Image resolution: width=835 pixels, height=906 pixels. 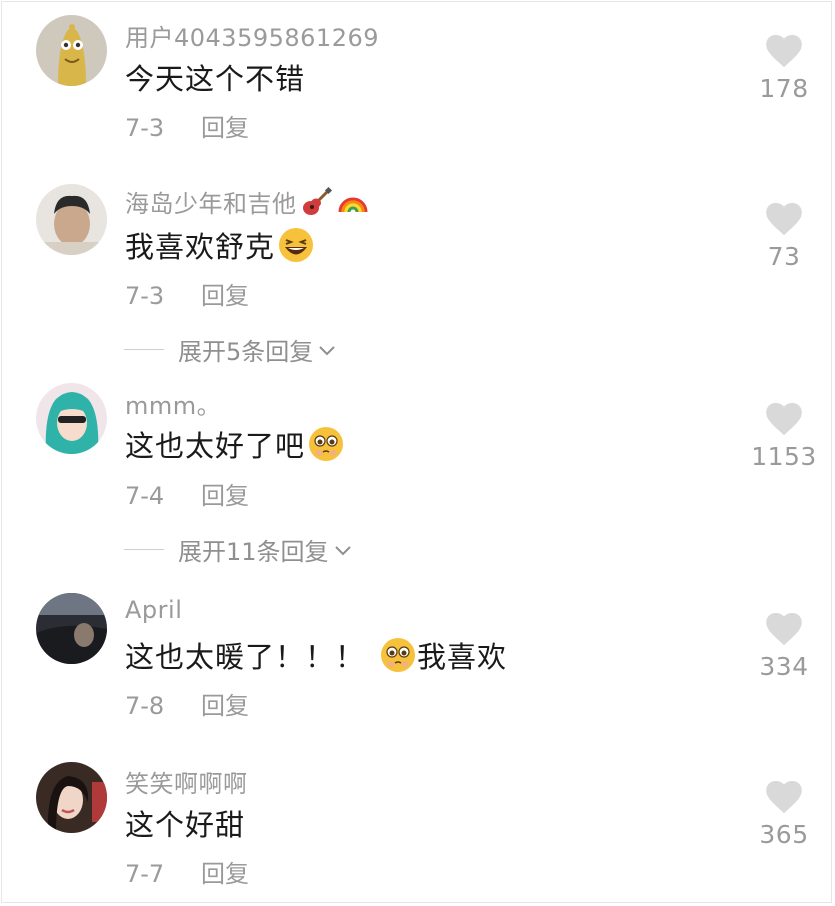 What do you see at coordinates (145, 496) in the screenshot?
I see `comment-date: 7-4` at bounding box center [145, 496].